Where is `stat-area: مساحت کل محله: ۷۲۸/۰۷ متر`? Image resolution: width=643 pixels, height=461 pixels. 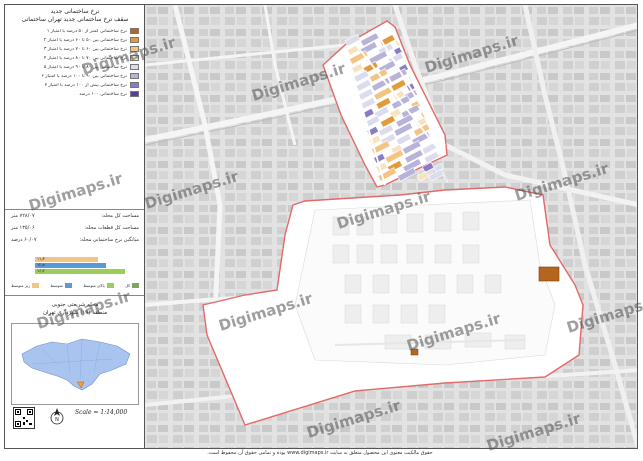
stat-area: مساحت کل محله: ۷۲۸/۰۷ متر is located at coordinates (75, 216).